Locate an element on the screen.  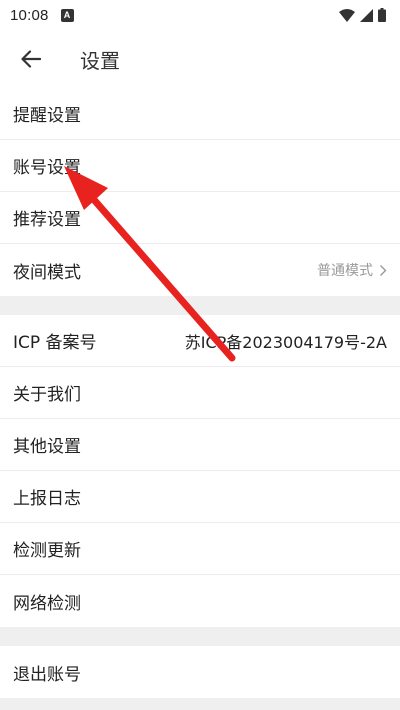
settings-item-network-check: 网络检测 is located at coordinates (200, 601).